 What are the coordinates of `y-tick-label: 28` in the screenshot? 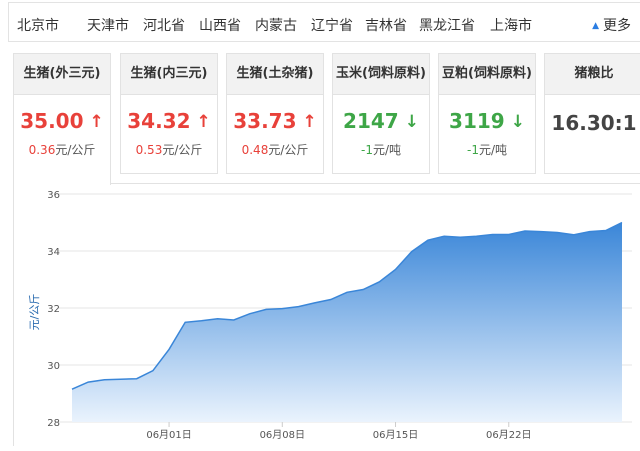 It's located at (53, 423).